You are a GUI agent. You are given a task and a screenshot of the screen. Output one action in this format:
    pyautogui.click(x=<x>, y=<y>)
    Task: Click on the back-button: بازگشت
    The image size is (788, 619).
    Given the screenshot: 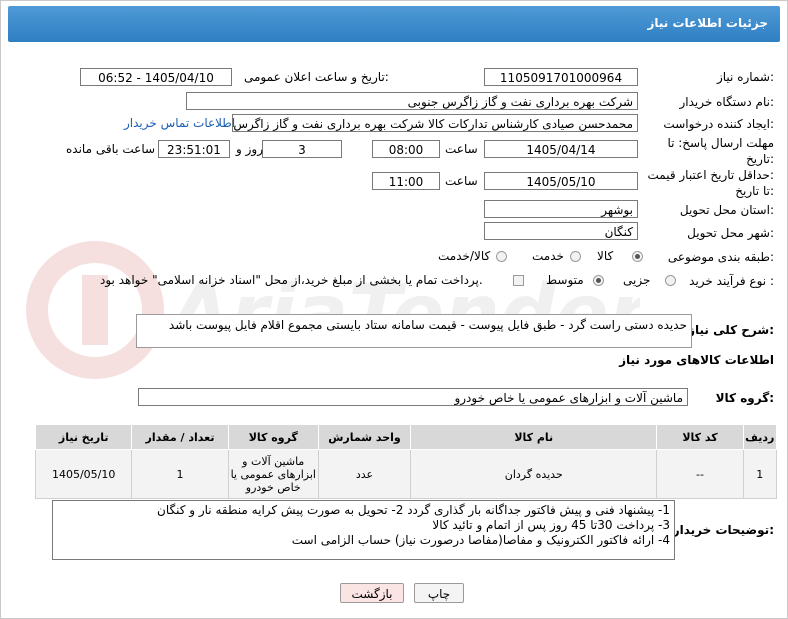 What is the action you would take?
    pyautogui.click(x=372, y=593)
    